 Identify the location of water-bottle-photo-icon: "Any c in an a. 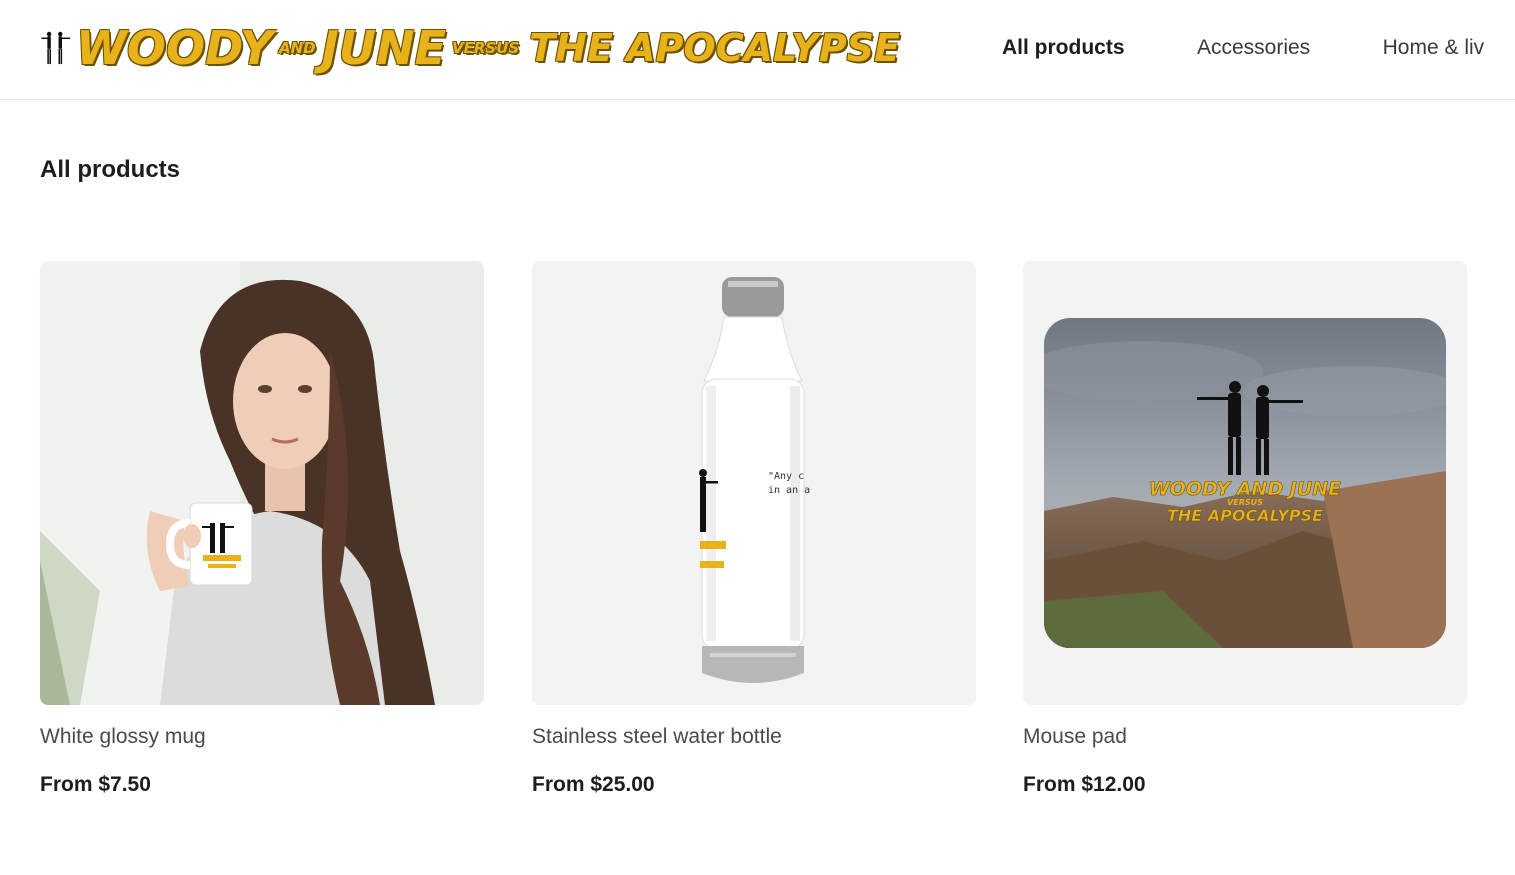
(754, 483).